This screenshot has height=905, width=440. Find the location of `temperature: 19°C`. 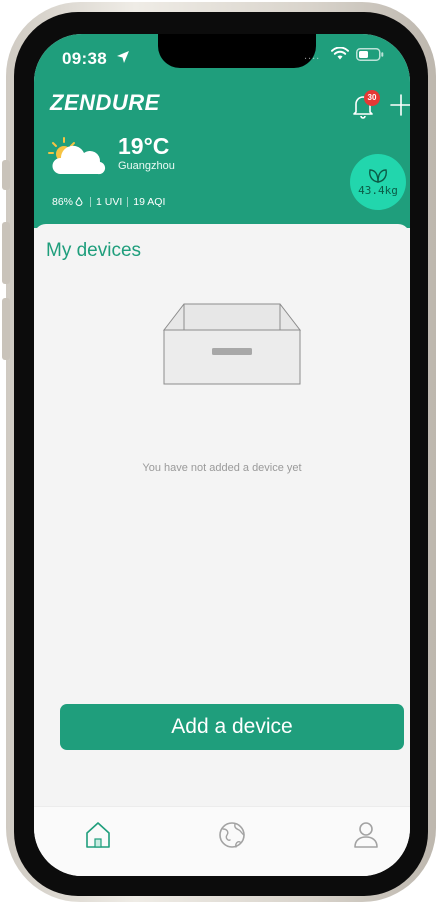

temperature: 19°C is located at coordinates (144, 146).